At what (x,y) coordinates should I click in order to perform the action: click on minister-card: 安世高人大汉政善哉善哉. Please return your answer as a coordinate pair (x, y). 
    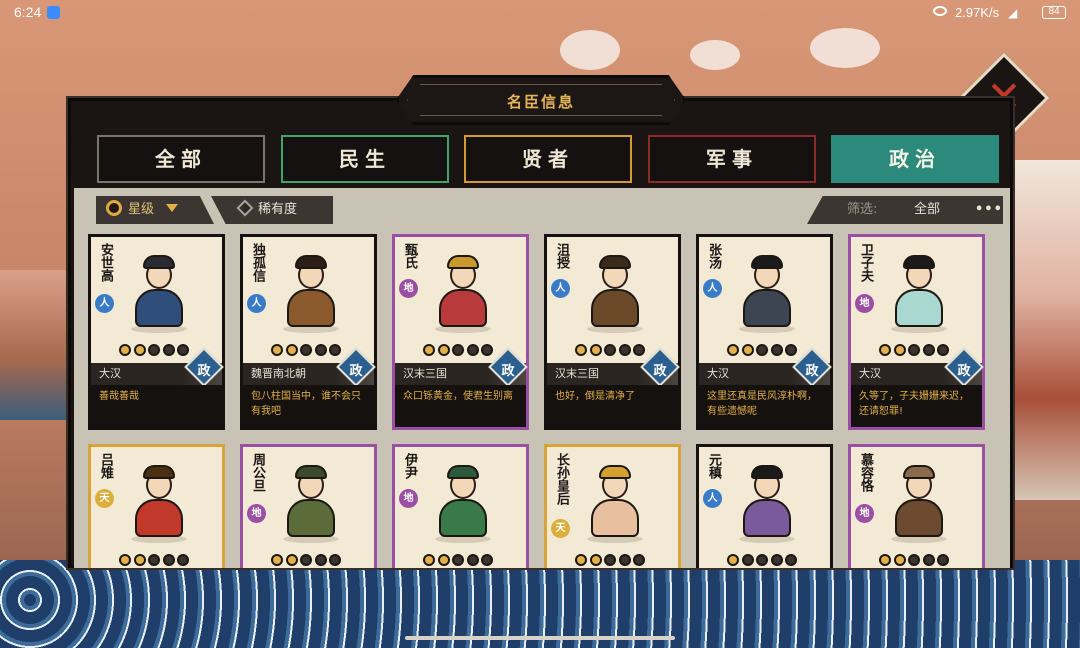
    Looking at the image, I should click on (156, 332).